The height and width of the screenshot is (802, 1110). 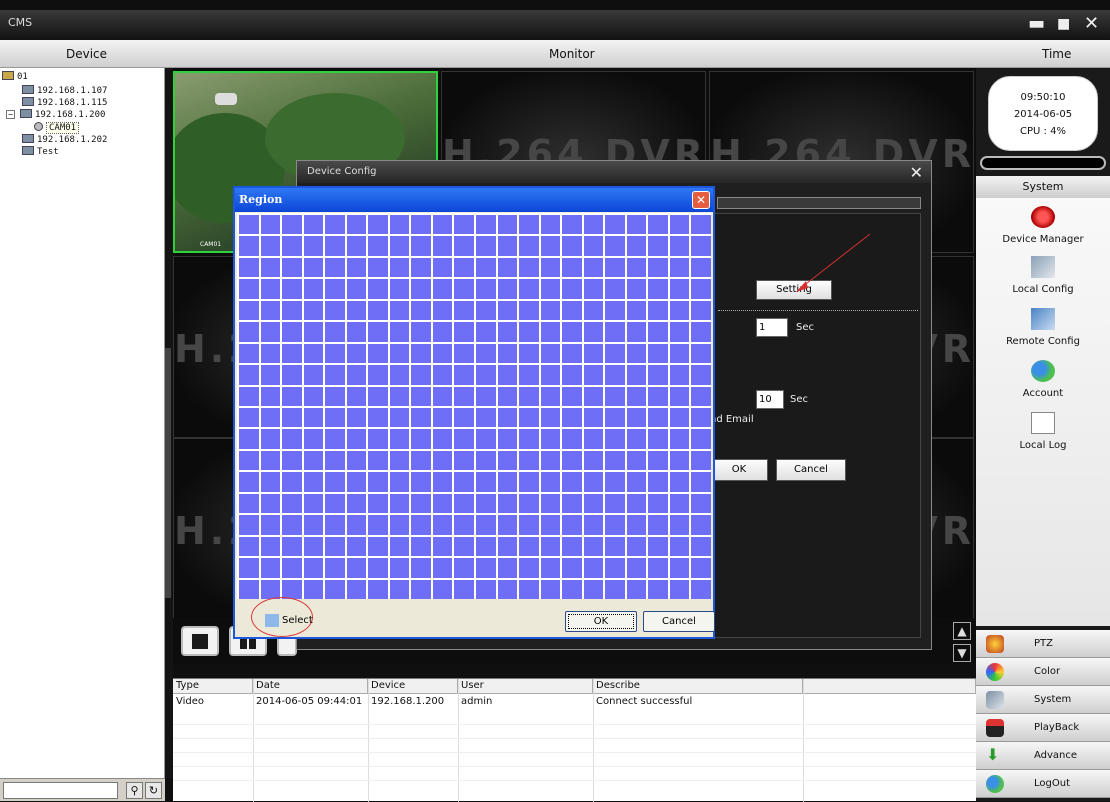 What do you see at coordinates (770, 399) in the screenshot?
I see `delay-input: 10` at bounding box center [770, 399].